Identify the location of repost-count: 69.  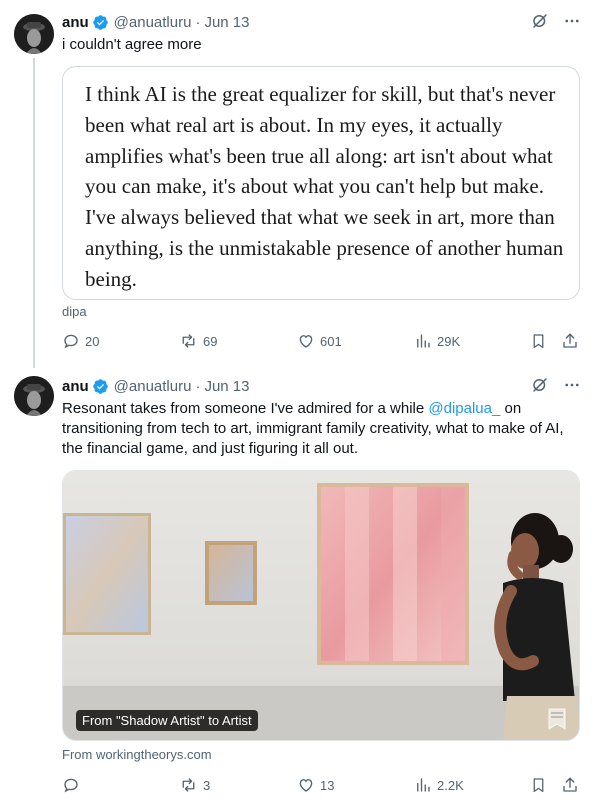
(210, 341).